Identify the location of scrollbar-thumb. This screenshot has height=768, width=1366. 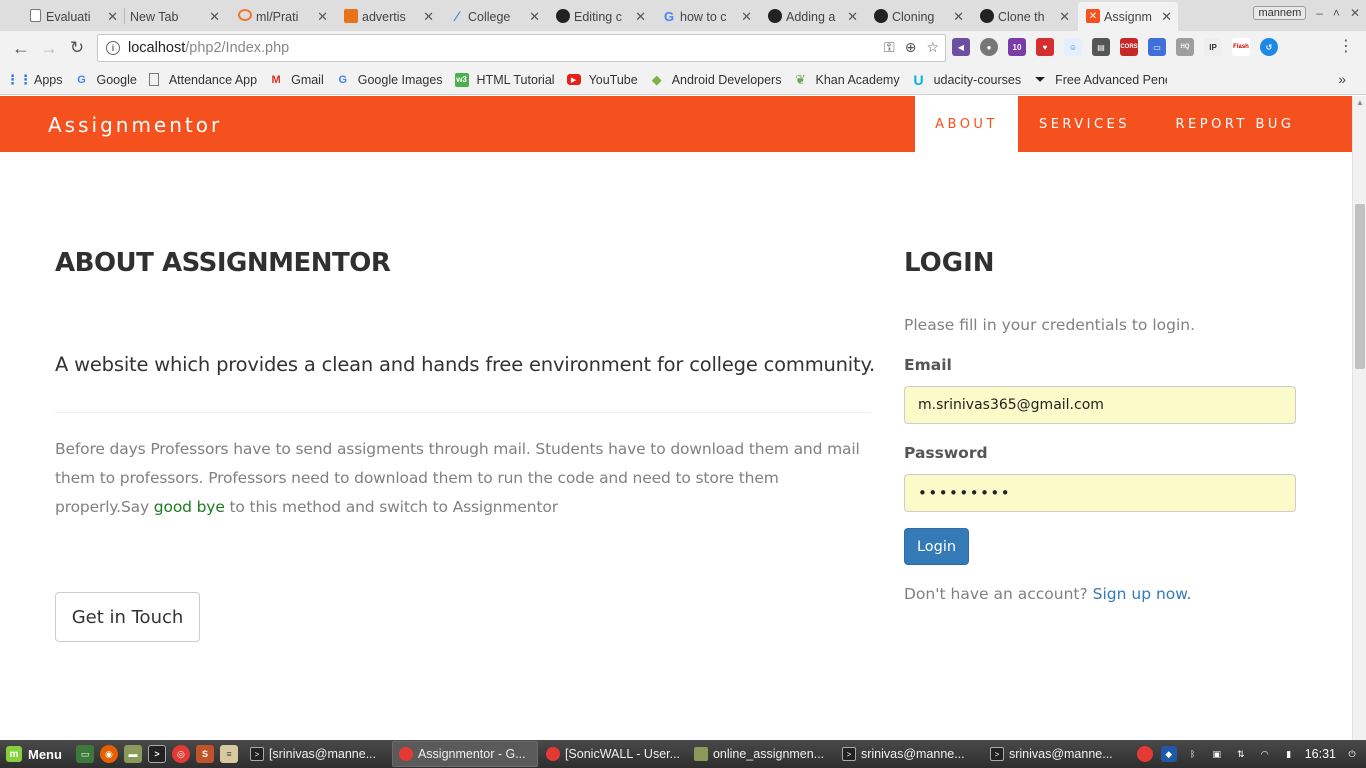
(1360, 286).